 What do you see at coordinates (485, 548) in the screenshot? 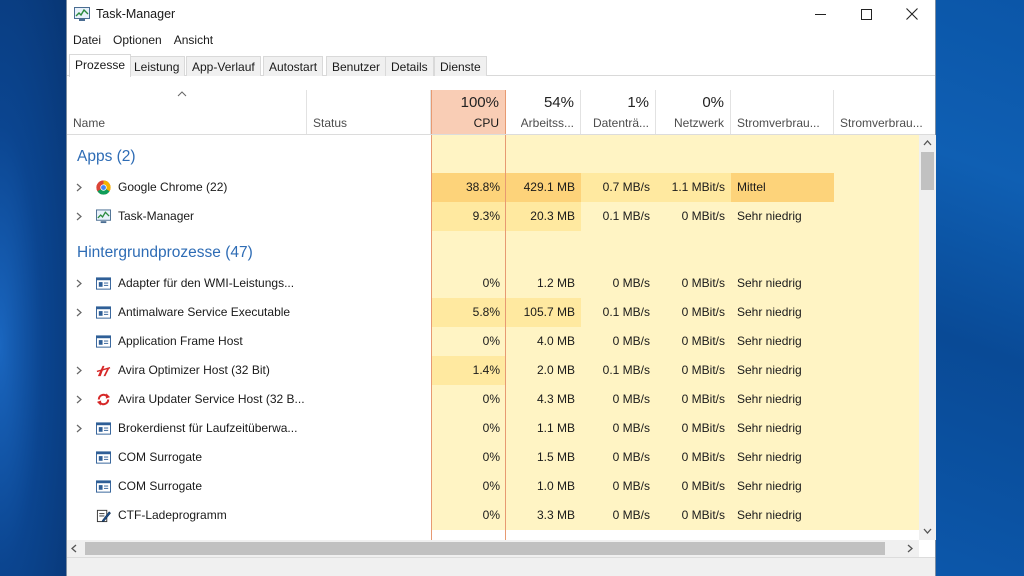
I see `horizontal-scroll-thumb` at bounding box center [485, 548].